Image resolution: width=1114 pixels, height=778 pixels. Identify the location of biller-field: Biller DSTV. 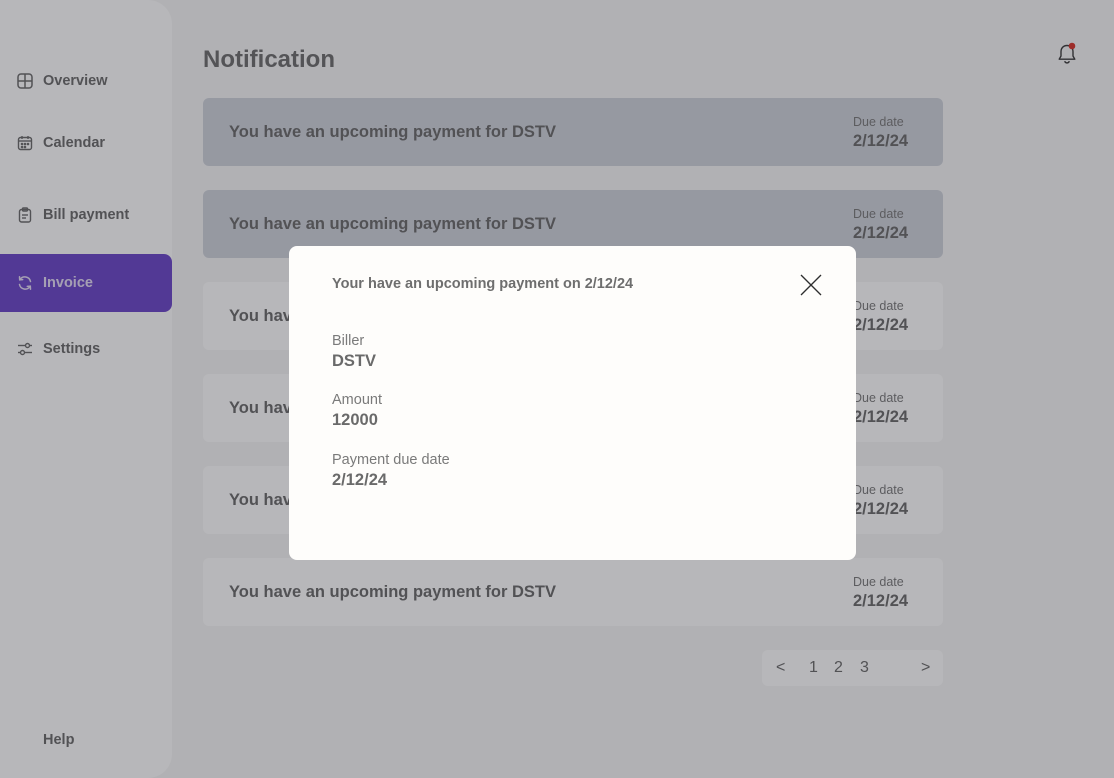
(354, 352).